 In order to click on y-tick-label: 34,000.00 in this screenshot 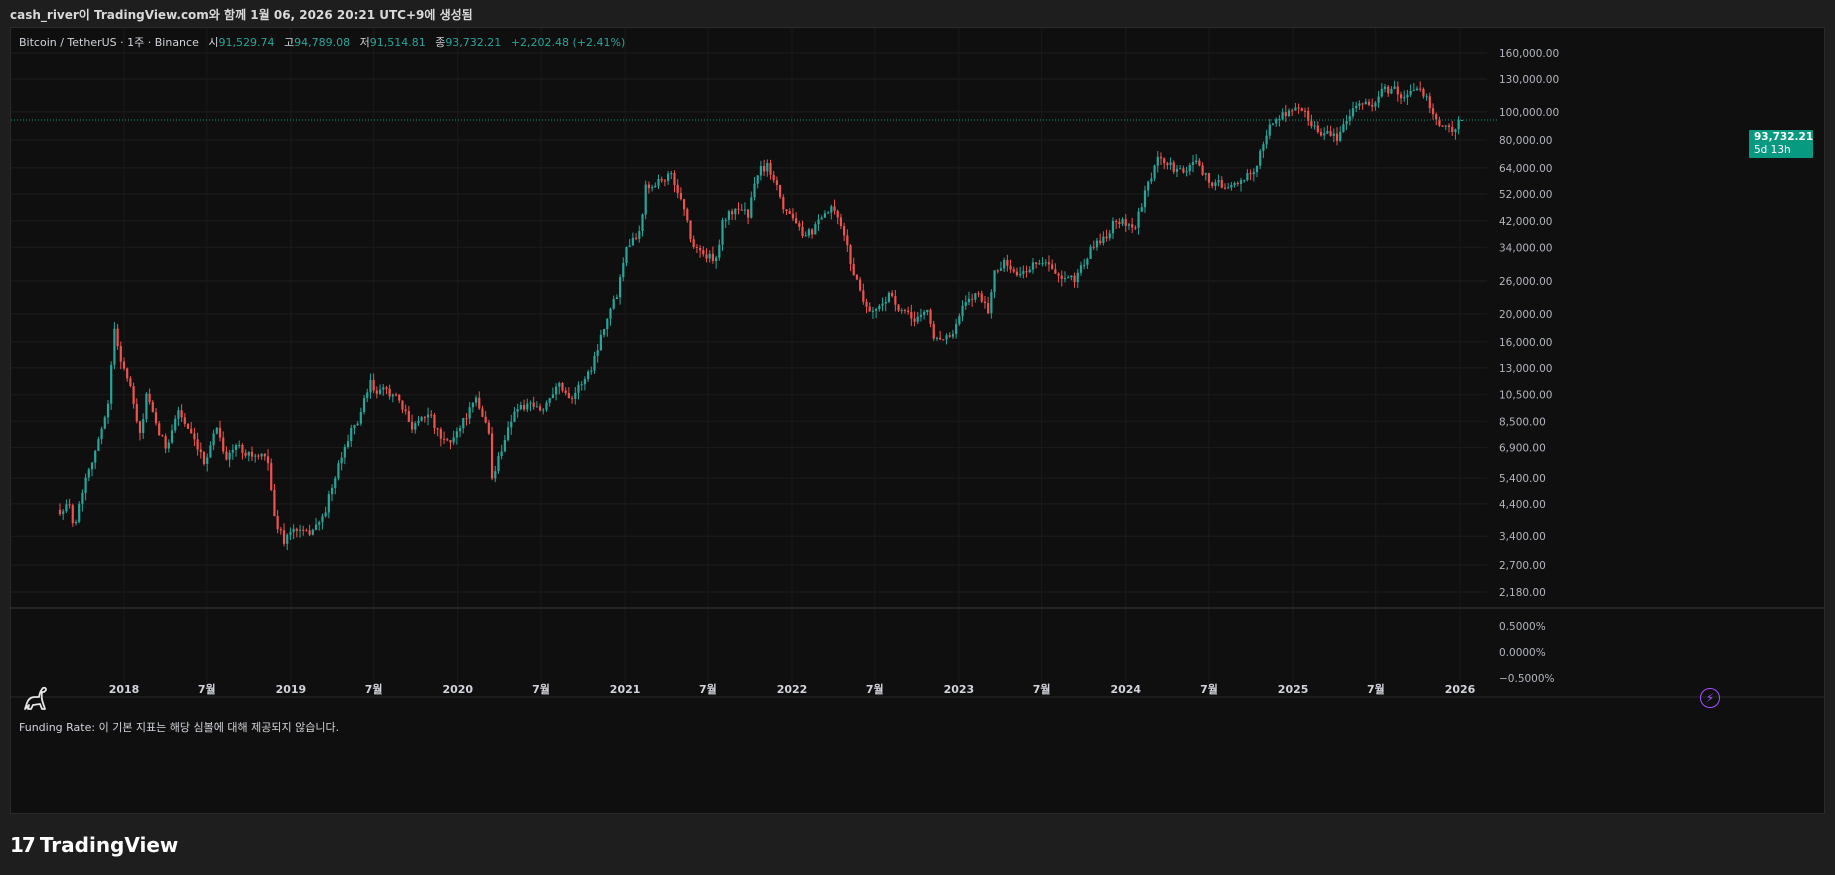, I will do `click(1525, 248)`.